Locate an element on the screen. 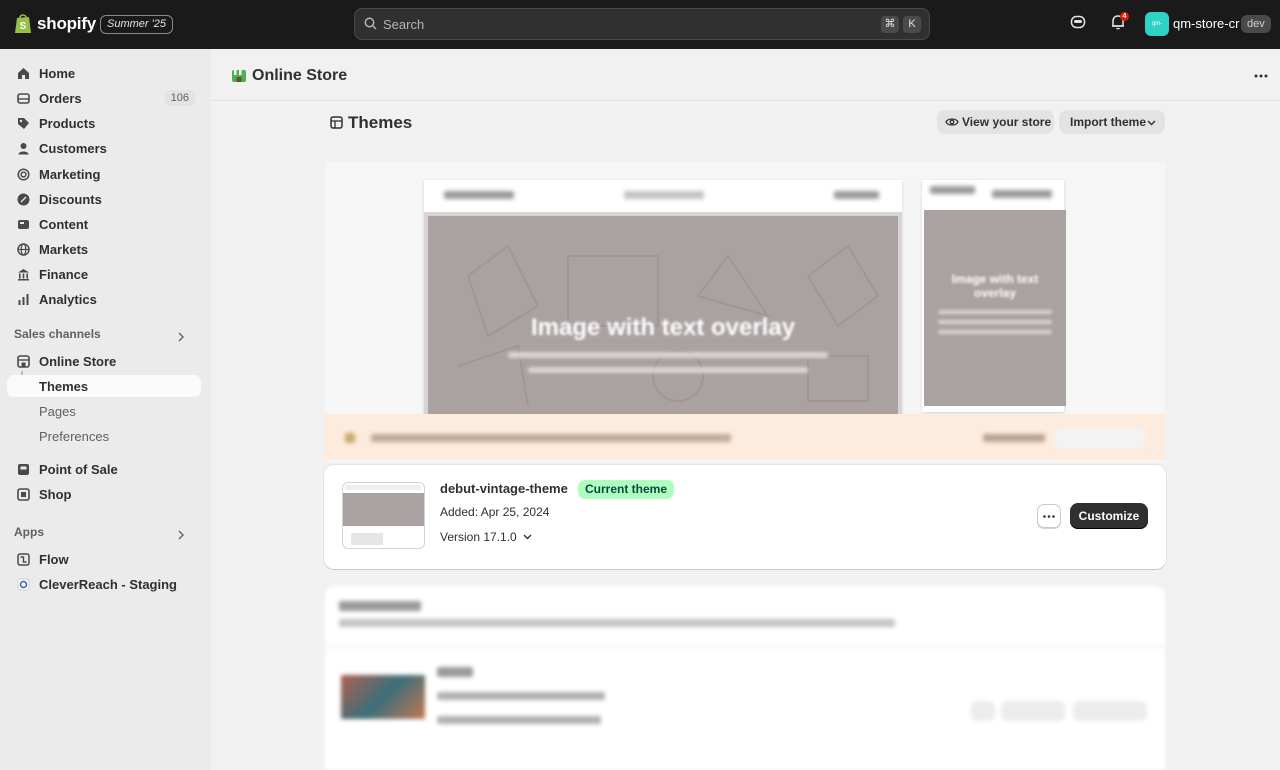 The width and height of the screenshot is (1280, 770). sidebar-item-shop: Shop is located at coordinates (104, 494).